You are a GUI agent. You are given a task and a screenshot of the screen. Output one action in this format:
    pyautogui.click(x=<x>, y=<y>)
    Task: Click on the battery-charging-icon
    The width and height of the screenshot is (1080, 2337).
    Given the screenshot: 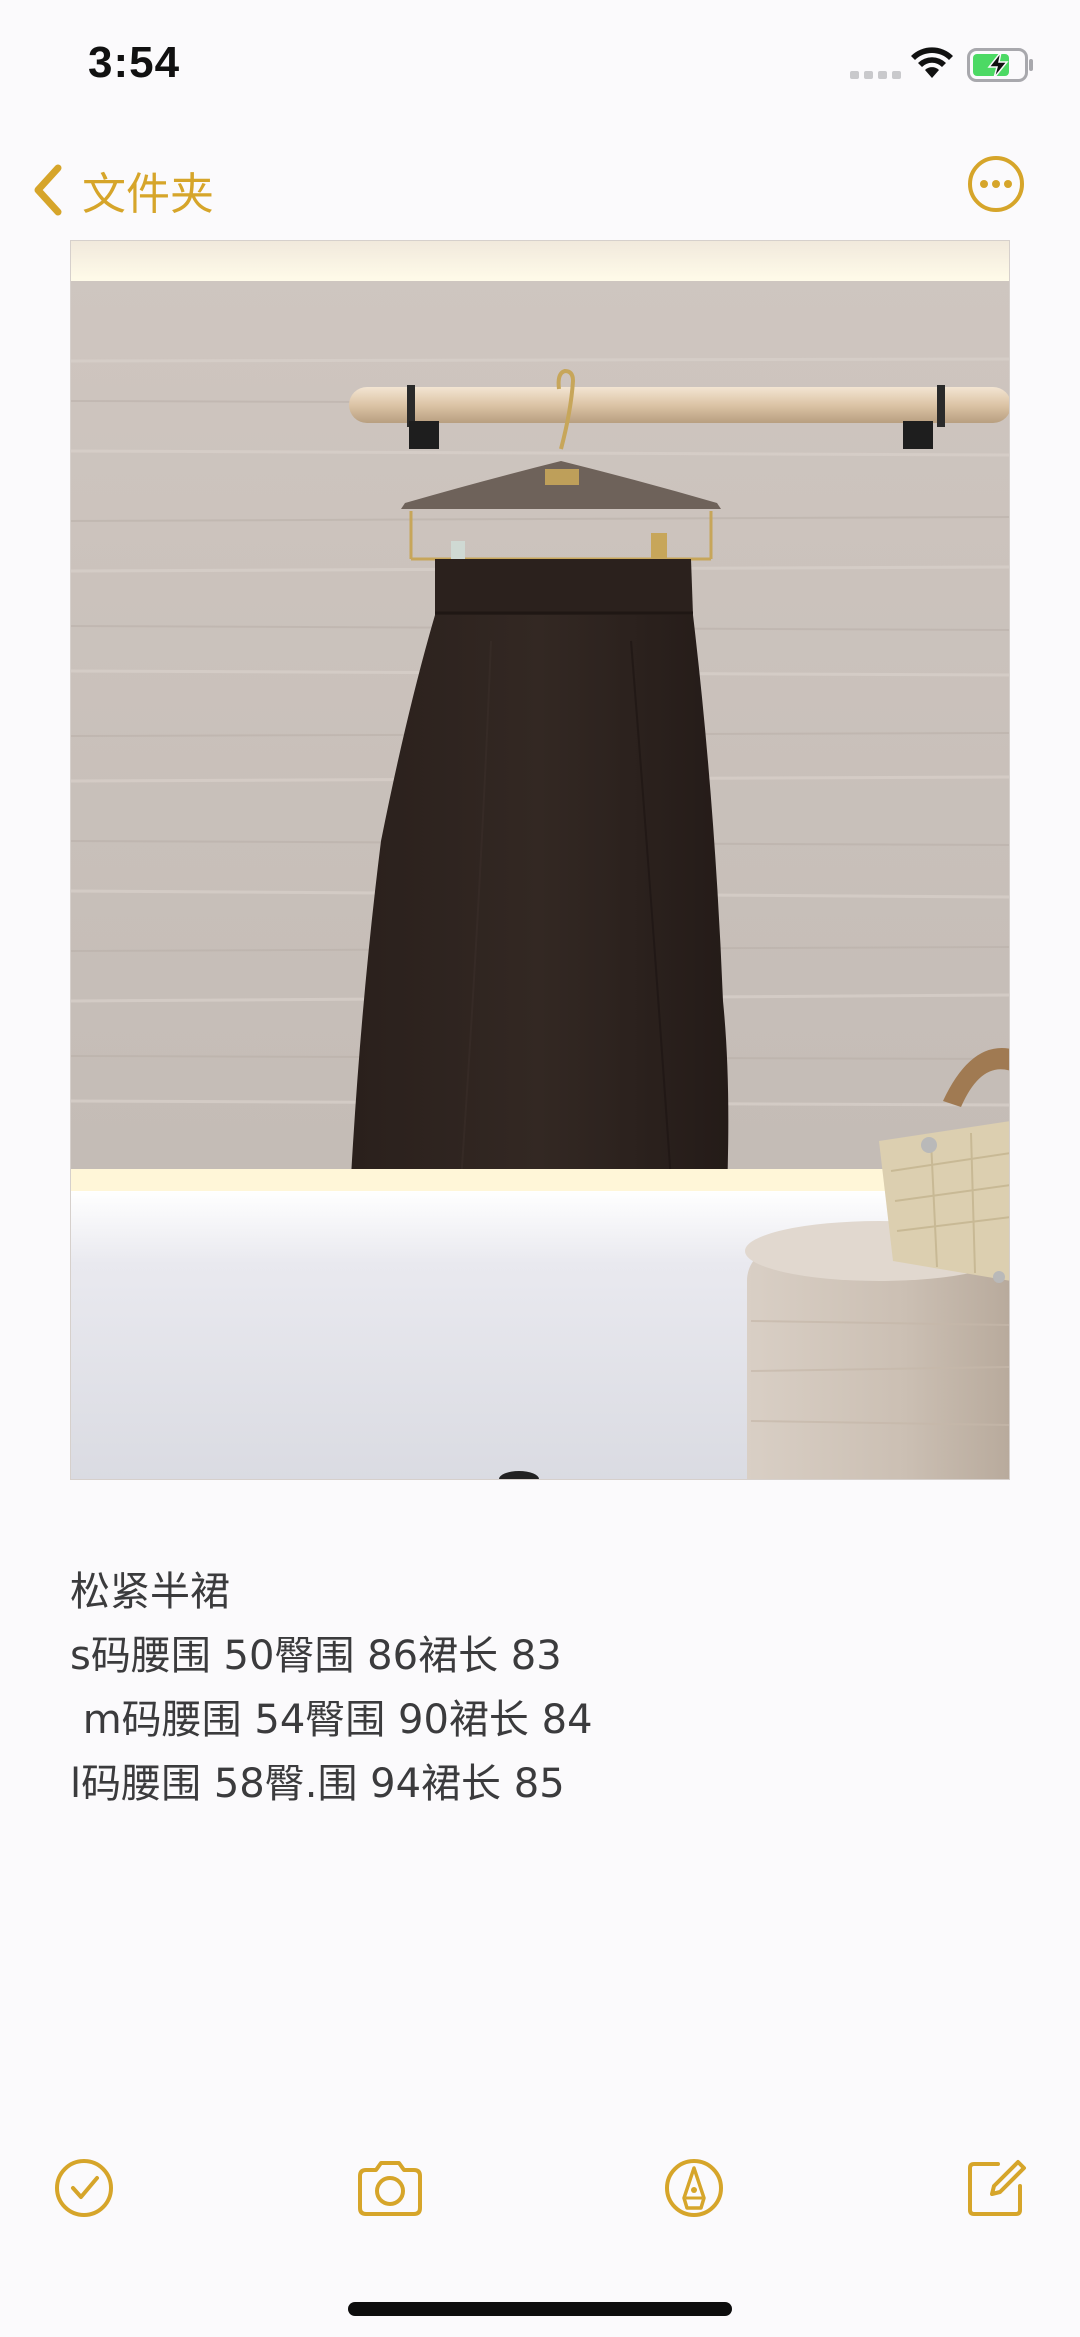 What is the action you would take?
    pyautogui.click(x=1002, y=67)
    